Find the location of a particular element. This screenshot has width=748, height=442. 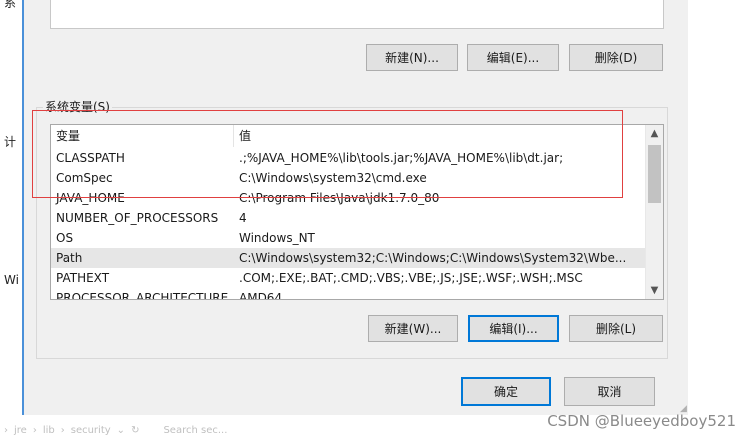

variable-name: Path is located at coordinates (69, 258).